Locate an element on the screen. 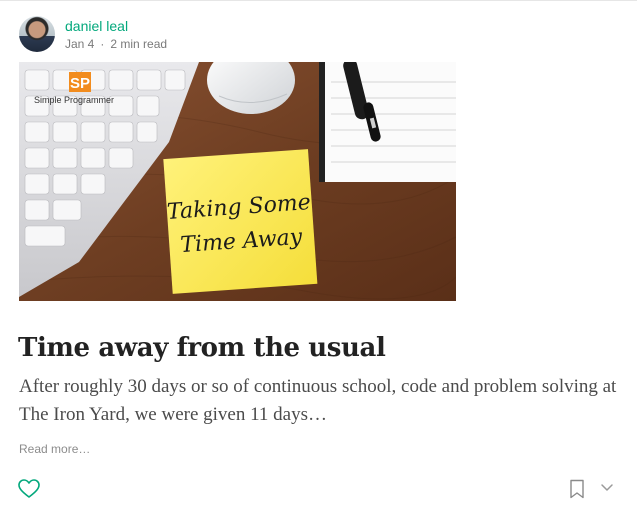  author-avatar is located at coordinates (37, 34).